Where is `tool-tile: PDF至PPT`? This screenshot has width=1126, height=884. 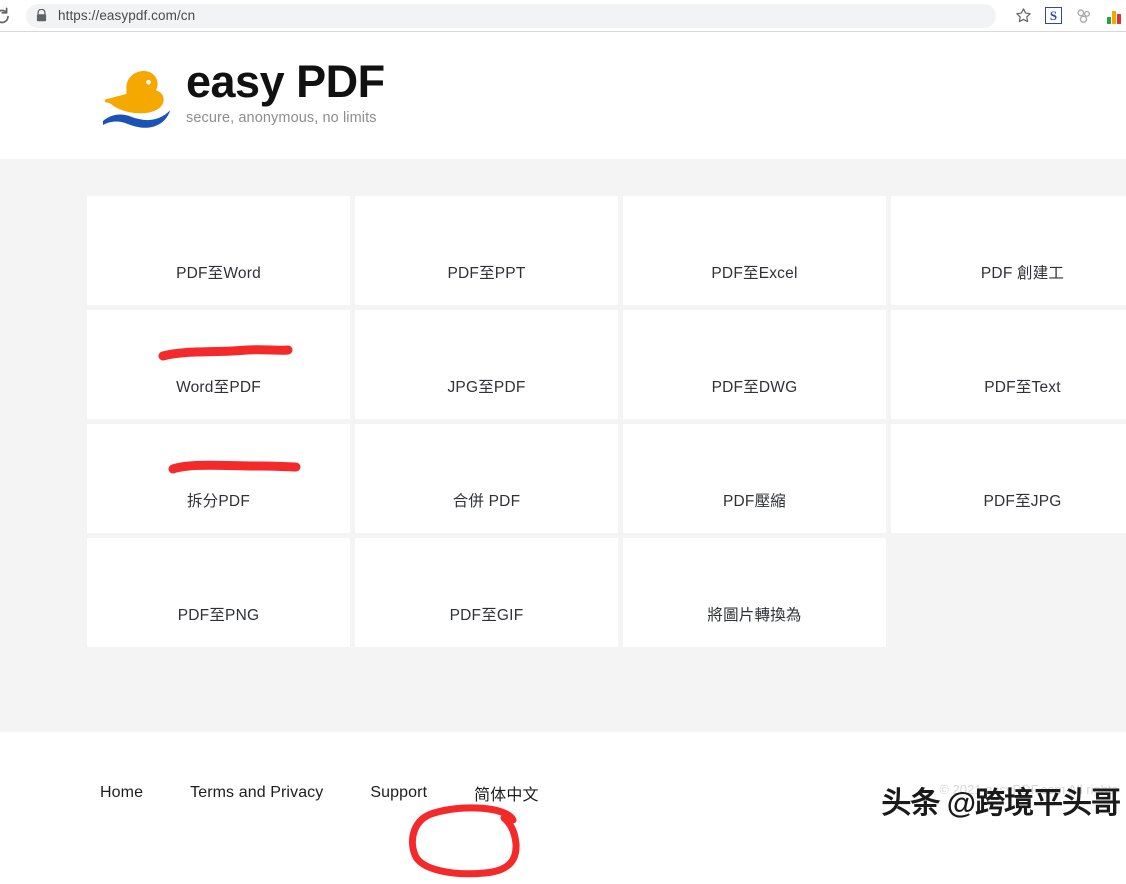
tool-tile: PDF至PPT is located at coordinates (486, 250).